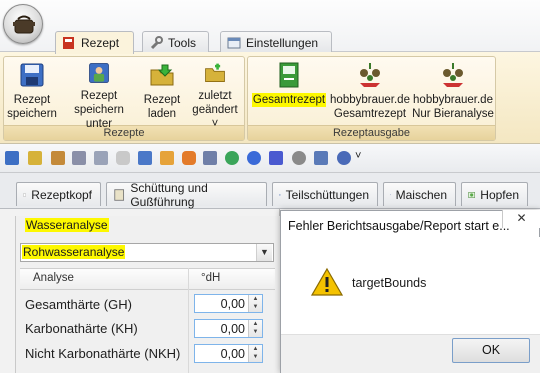  I want to click on column-header-analyse: Analyse, so click(53, 278).